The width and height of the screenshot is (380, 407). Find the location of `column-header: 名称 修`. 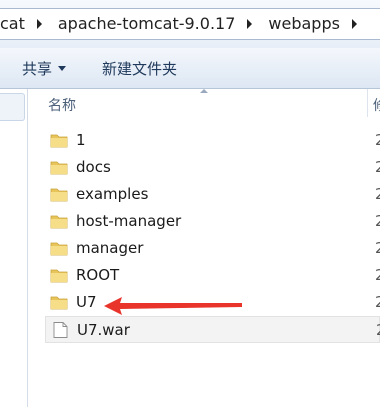

column-header: 名称 修 is located at coordinates (204, 103).